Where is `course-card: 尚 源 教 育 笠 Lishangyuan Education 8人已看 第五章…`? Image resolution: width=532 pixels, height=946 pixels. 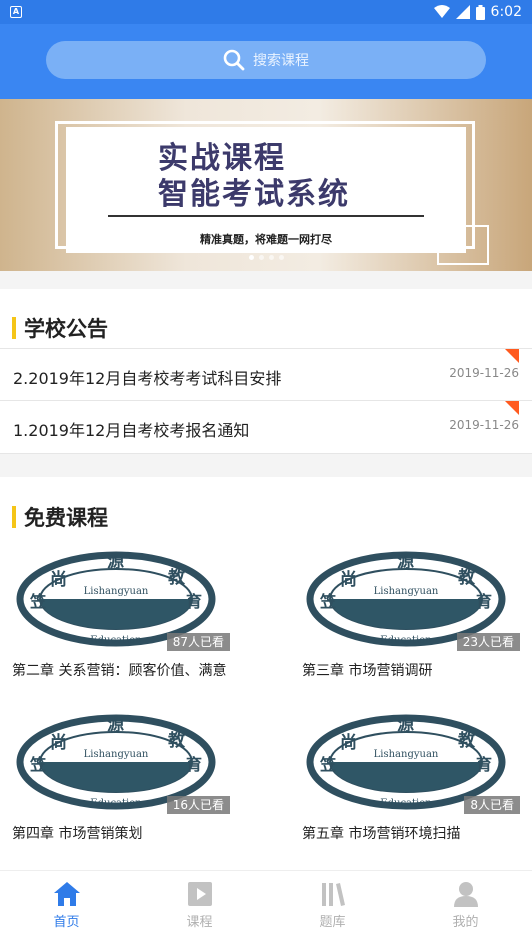 course-card: 尚 源 教 育 笠 Lishangyuan Education 8人已看 第五章… is located at coordinates (411, 777).